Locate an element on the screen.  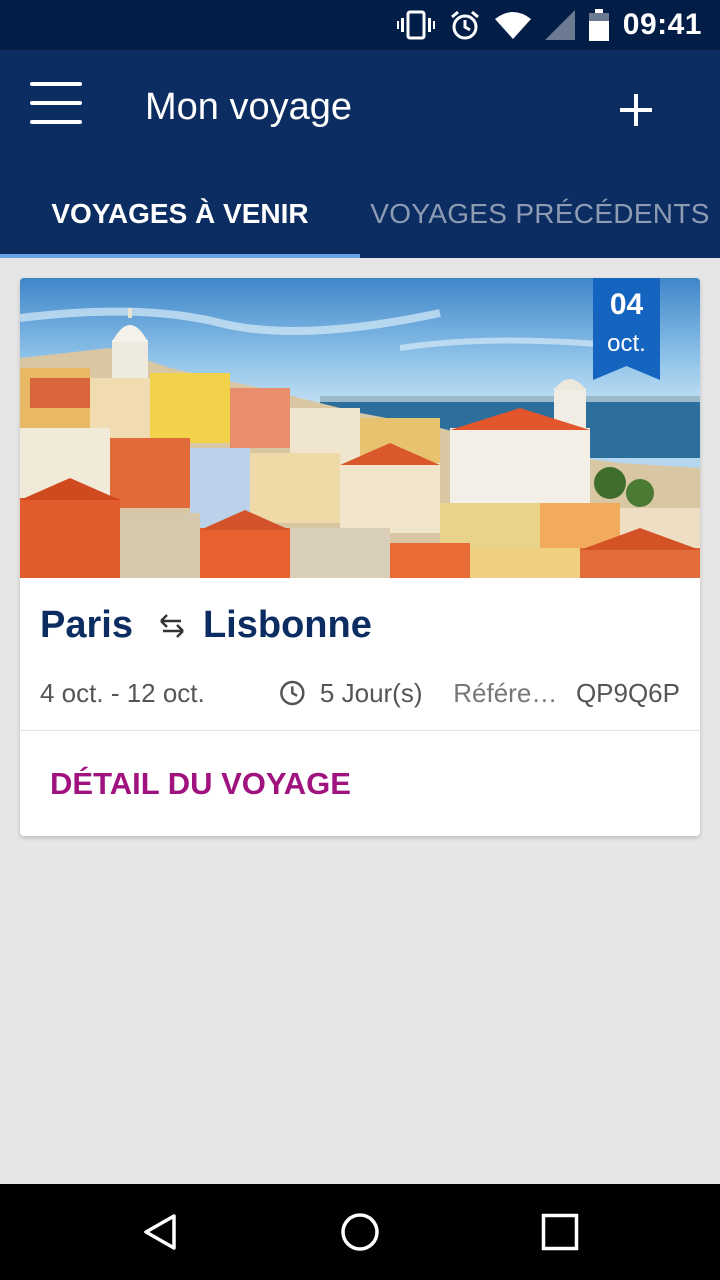
trip-detail-button: DÉTAIL DU VOYAGE is located at coordinates (200, 784).